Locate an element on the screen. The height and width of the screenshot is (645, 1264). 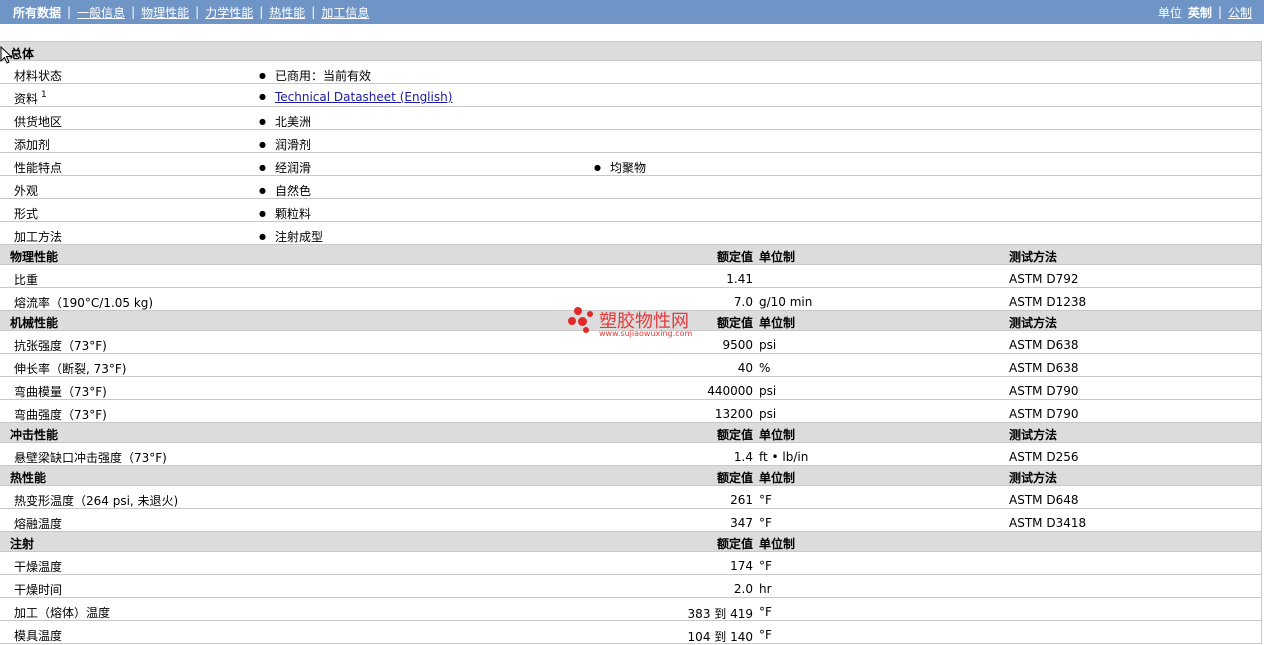
row-value: 均聚物 is located at coordinates (620, 167).